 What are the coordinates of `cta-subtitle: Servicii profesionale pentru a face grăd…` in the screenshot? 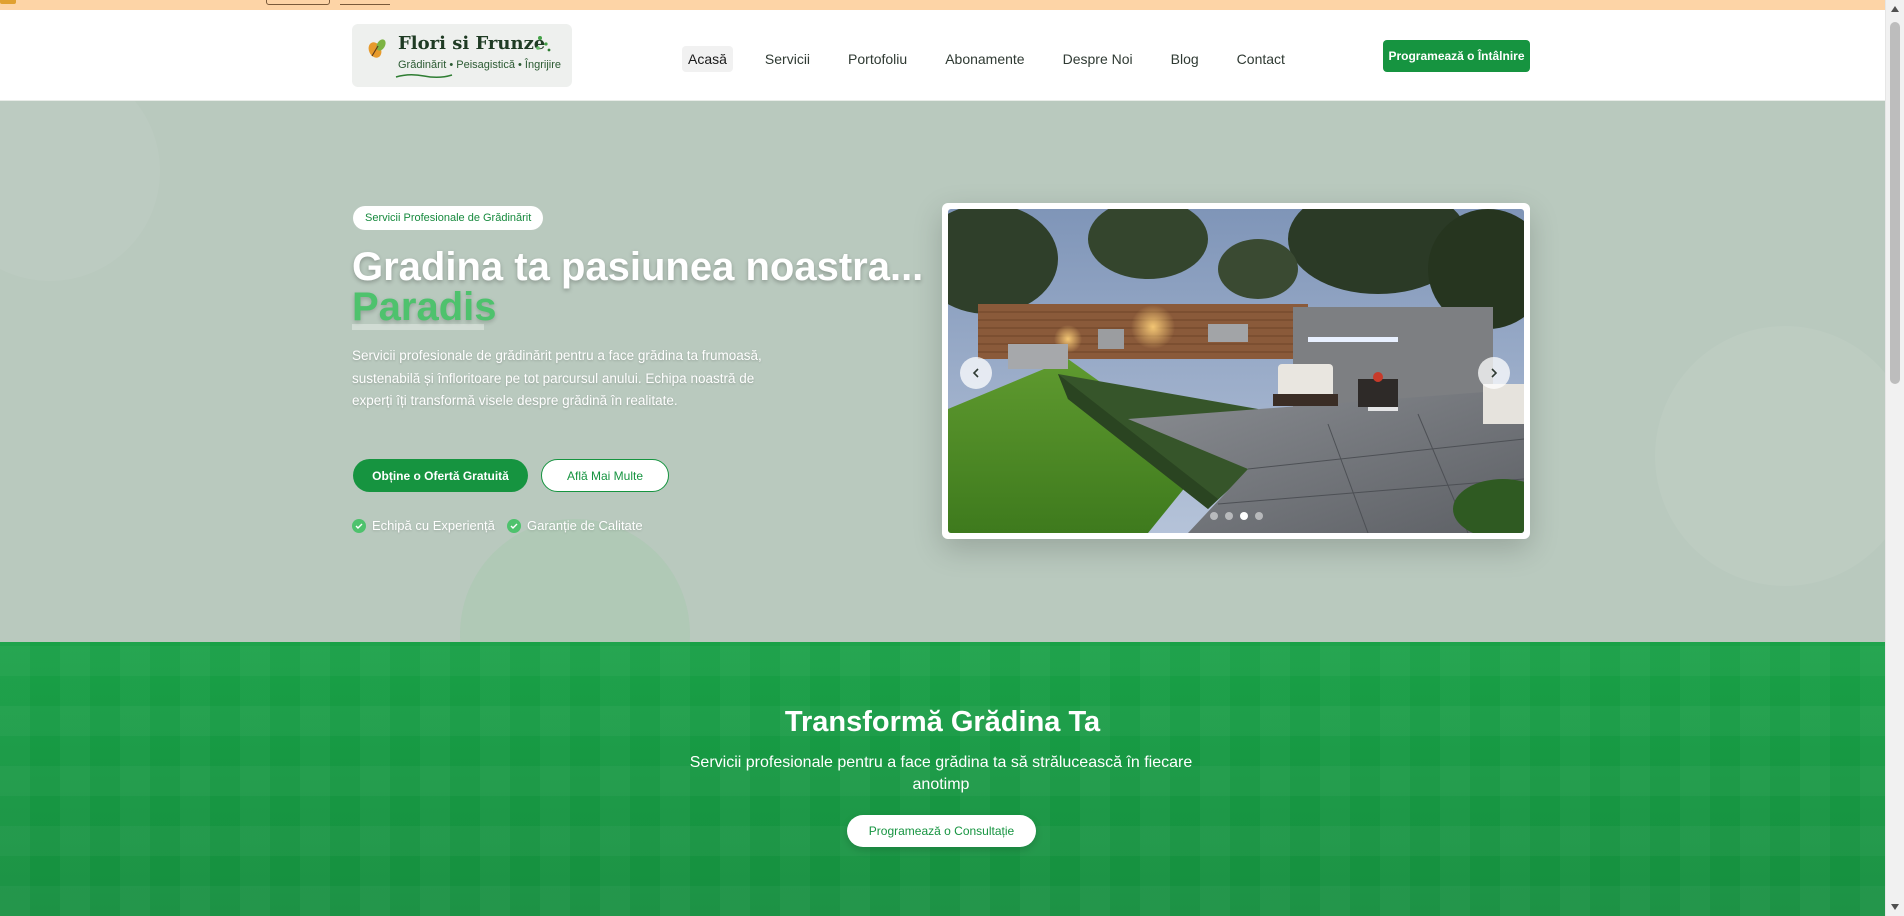 It's located at (941, 773).